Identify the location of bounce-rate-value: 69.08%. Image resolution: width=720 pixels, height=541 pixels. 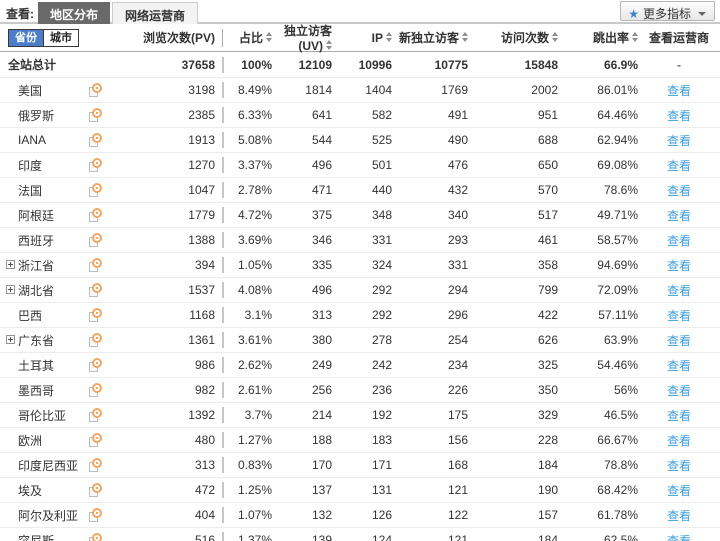
(617, 165).